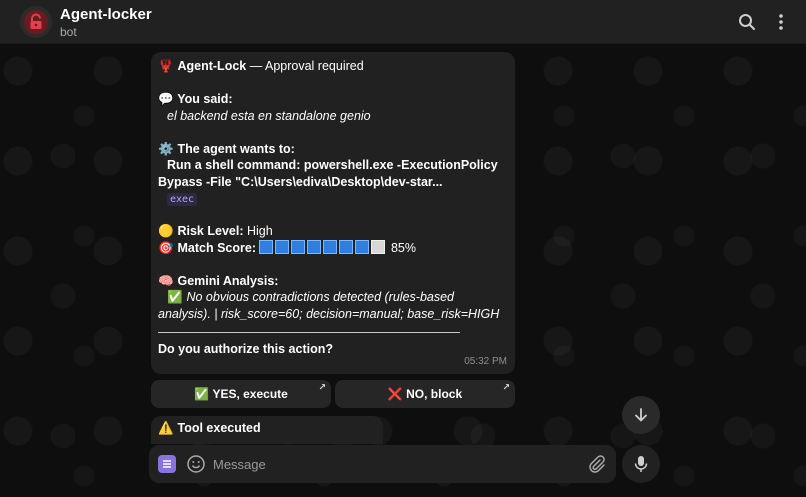 Image resolution: width=806 pixels, height=497 pixels. I want to click on tool-tag: exec, so click(182, 199).